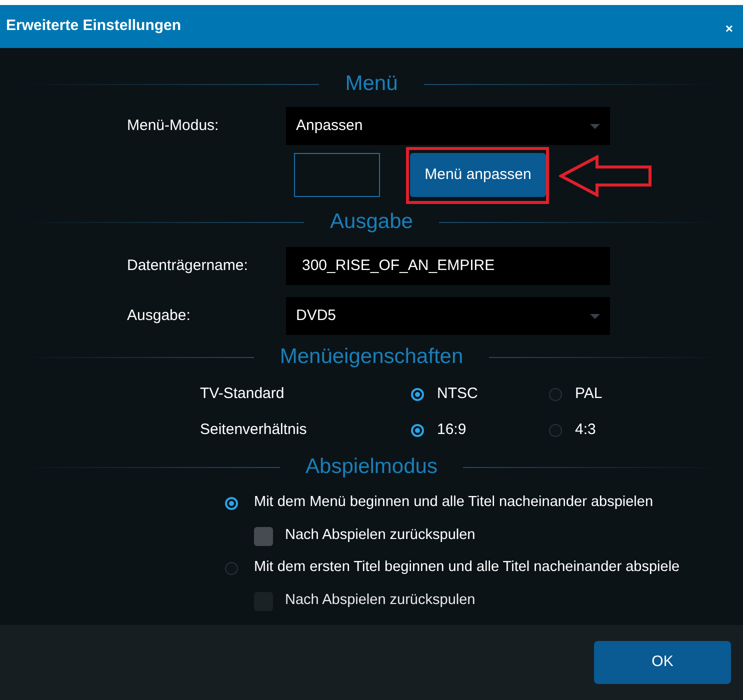 The image size is (743, 700). Describe the element at coordinates (585, 430) in the screenshot. I see `radio-label: 4:3` at that location.